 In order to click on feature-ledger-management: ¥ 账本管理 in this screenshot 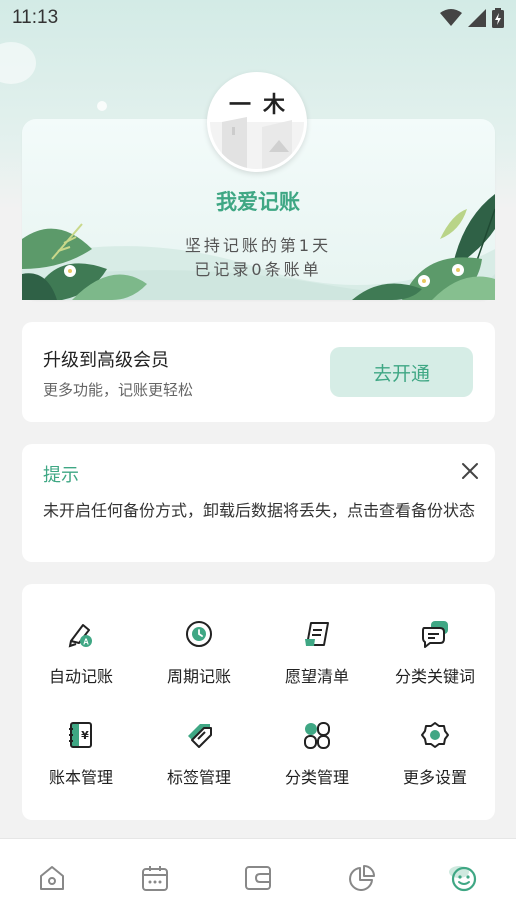, I will do `click(81, 760)`.